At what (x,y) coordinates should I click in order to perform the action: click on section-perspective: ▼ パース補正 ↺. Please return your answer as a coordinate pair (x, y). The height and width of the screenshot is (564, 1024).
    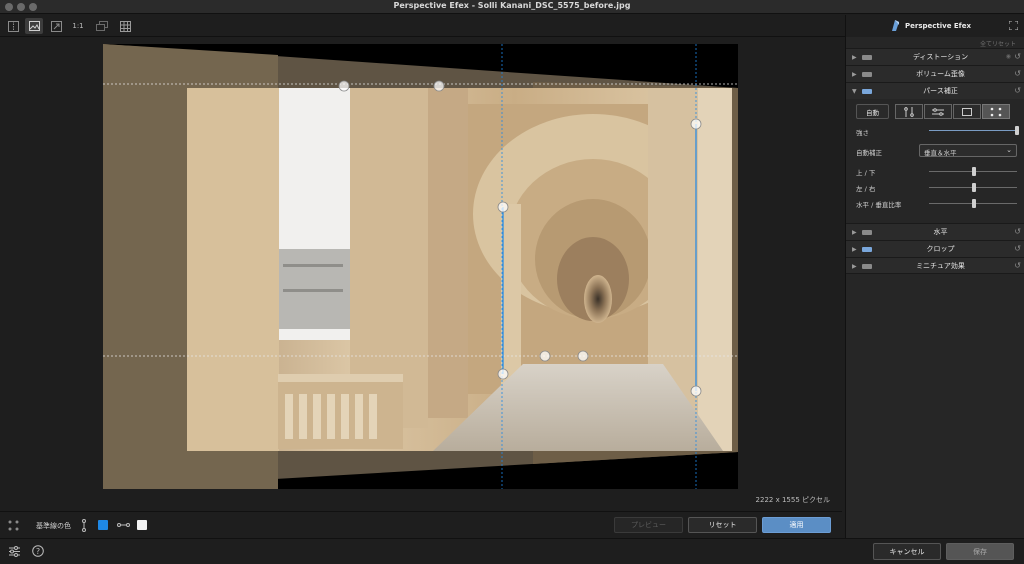
    Looking at the image, I should click on (935, 90).